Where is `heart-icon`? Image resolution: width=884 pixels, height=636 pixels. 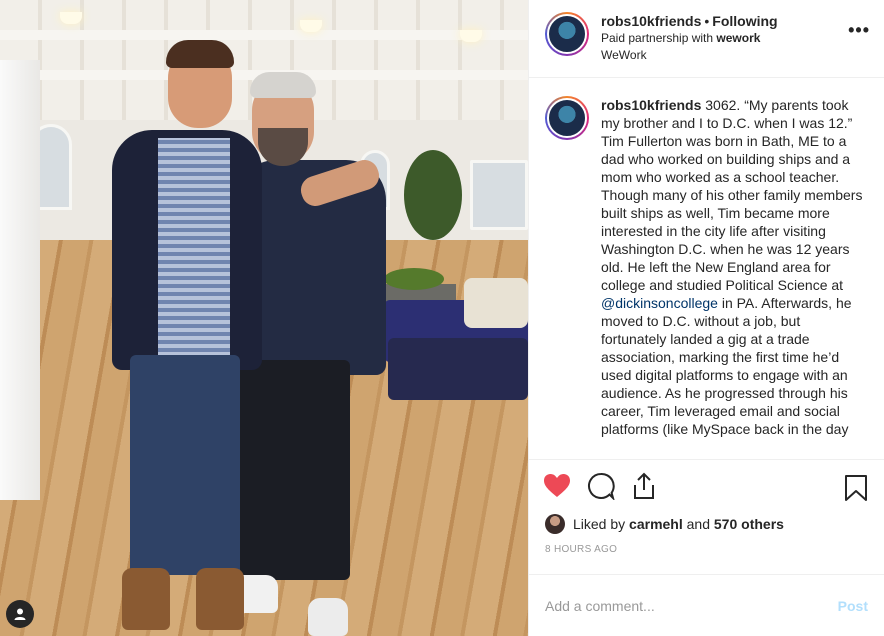 heart-icon is located at coordinates (557, 486).